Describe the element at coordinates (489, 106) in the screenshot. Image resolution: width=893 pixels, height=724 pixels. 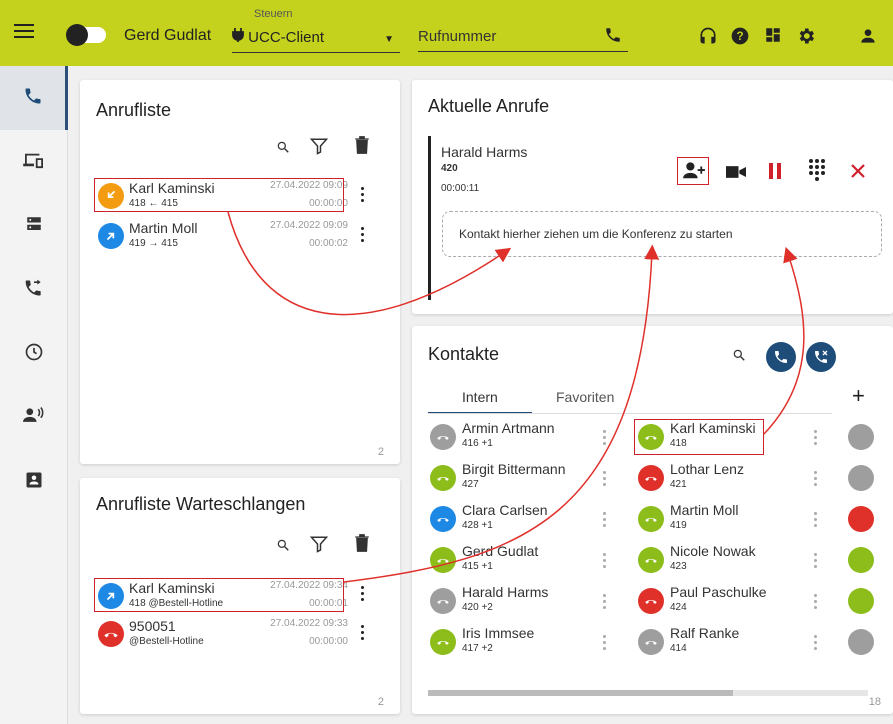
I see `current-calls-title: Aktuelle Anrufe` at that location.